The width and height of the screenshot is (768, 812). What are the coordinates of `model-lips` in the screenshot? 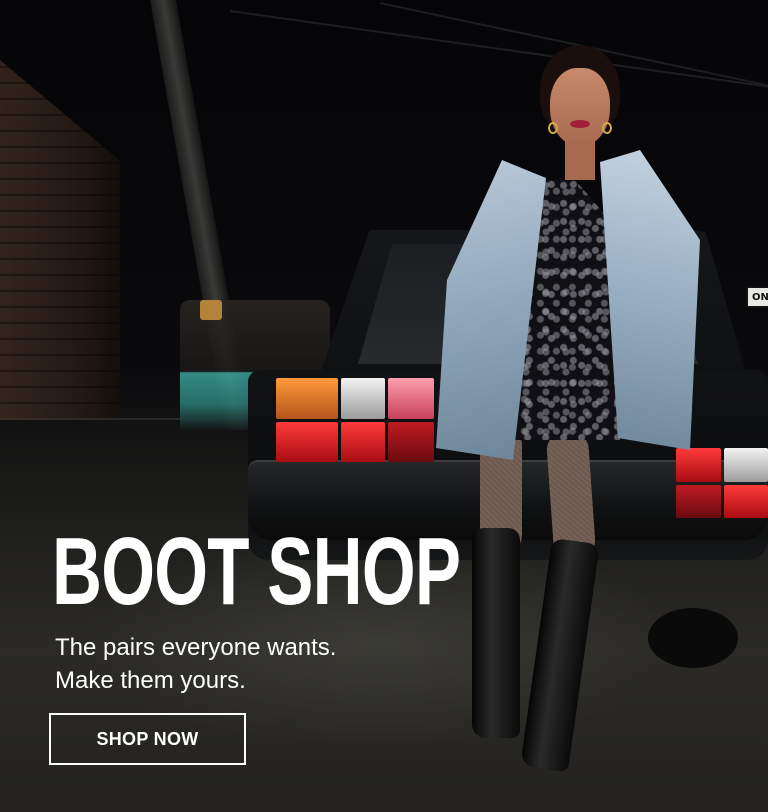 It's located at (580, 124).